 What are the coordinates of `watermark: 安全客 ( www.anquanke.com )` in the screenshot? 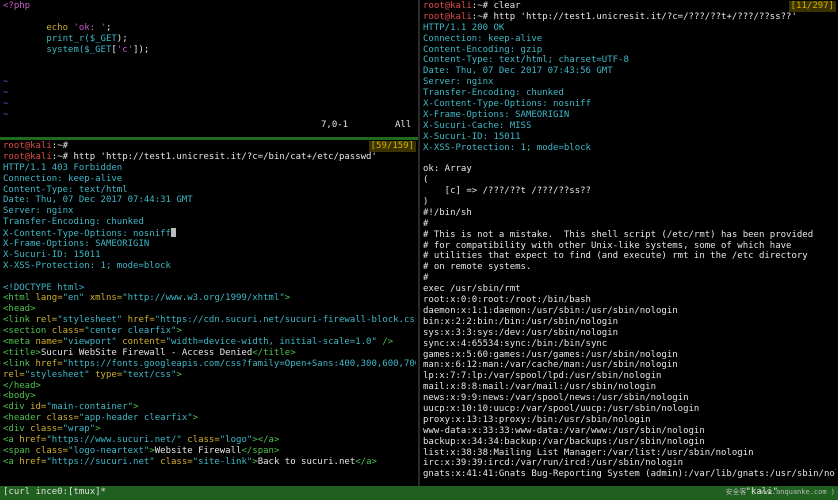 It's located at (780, 492).